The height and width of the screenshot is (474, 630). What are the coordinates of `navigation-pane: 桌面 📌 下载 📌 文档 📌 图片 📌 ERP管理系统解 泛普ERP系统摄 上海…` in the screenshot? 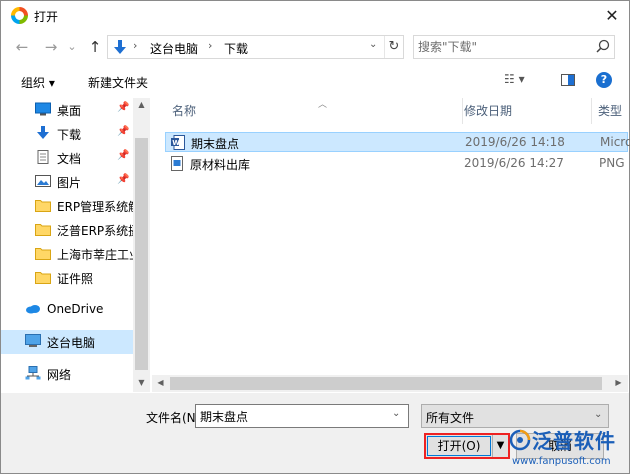 It's located at (76, 245).